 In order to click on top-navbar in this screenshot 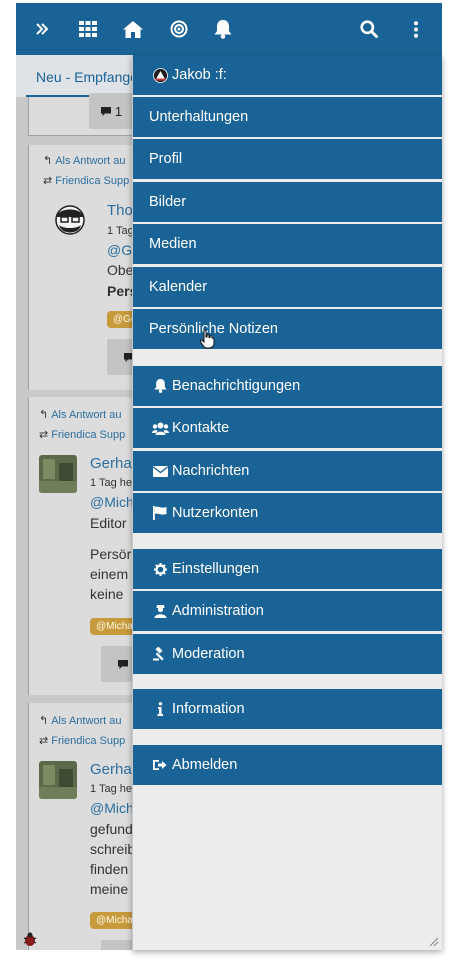, I will do `click(229, 29)`.